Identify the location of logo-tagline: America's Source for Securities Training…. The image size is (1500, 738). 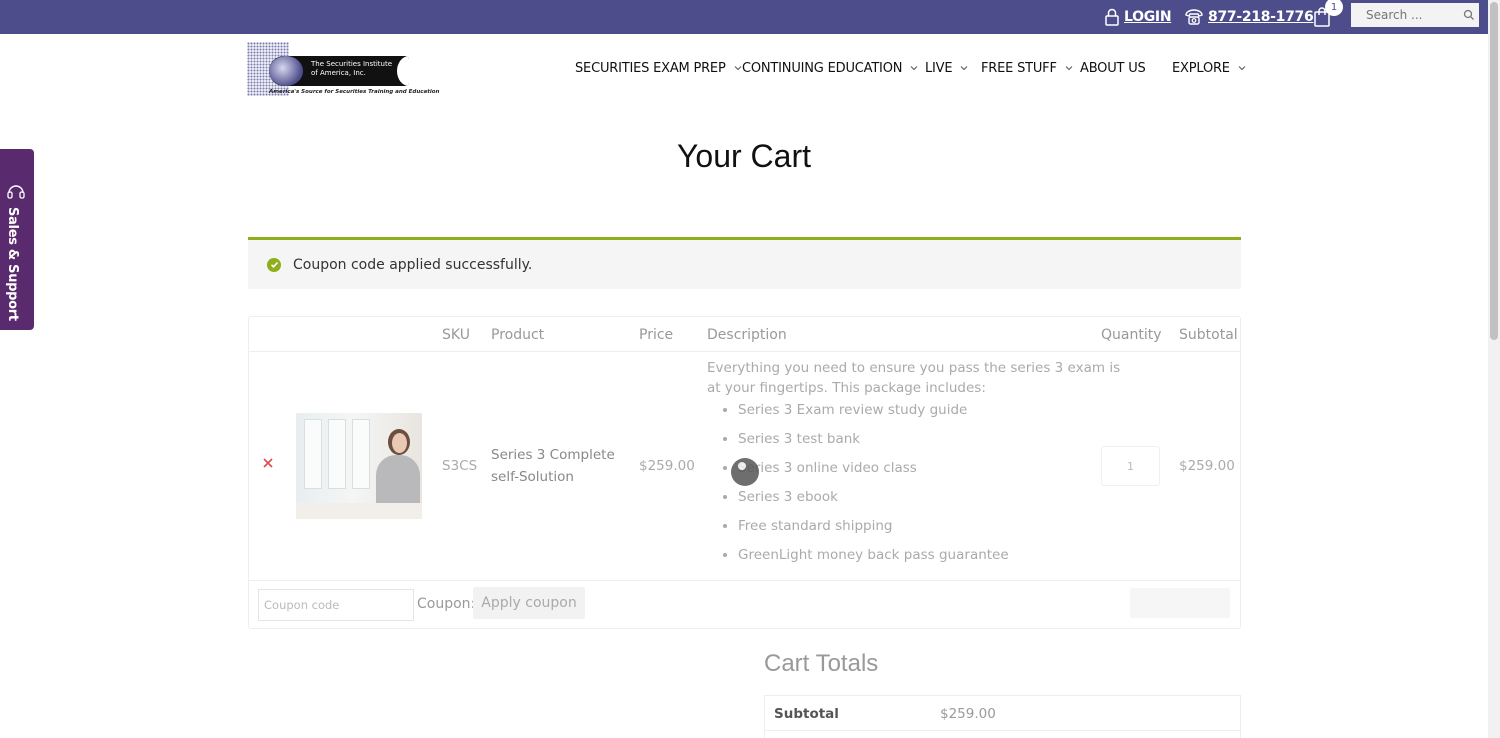
(354, 92).